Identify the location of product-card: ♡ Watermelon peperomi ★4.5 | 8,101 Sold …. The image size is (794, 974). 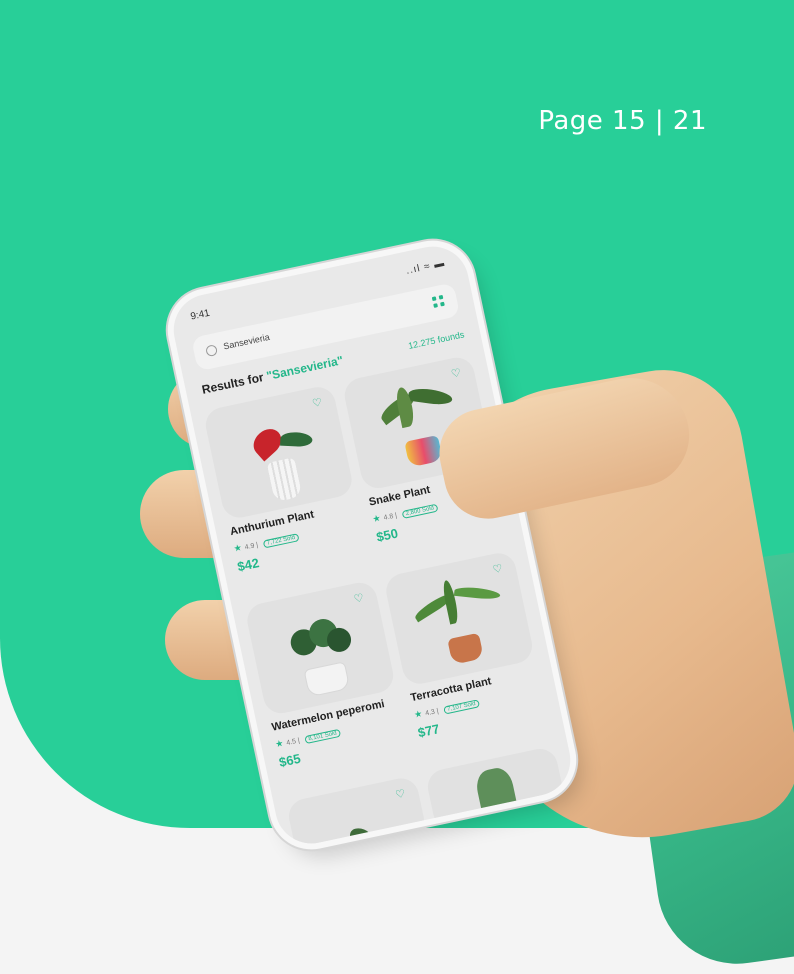
(328, 686).